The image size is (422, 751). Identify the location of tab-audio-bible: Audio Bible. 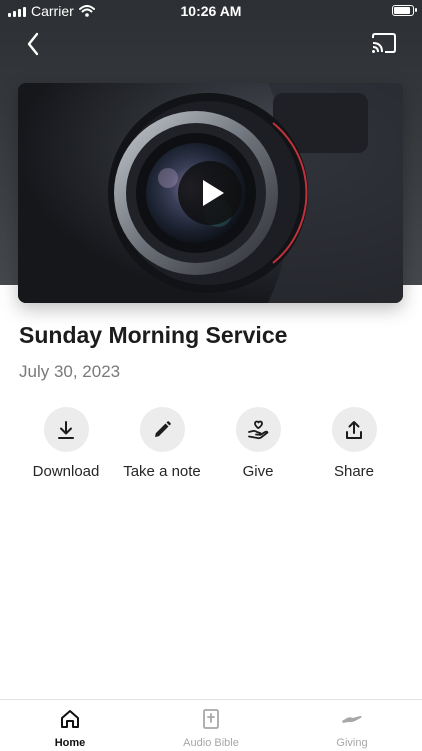
(211, 724).